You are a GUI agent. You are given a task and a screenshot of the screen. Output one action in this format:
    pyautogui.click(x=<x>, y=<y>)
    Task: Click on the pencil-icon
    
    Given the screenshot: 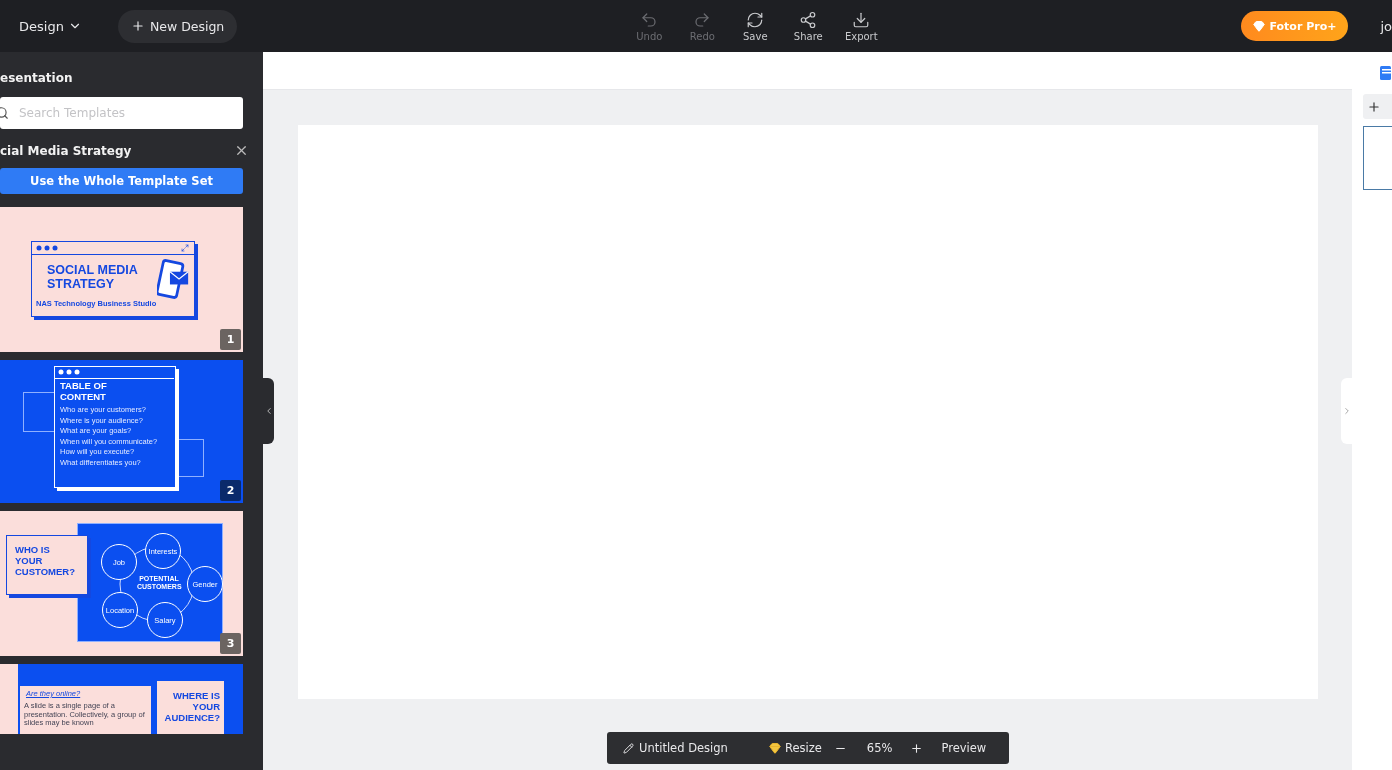 What is the action you would take?
    pyautogui.click(x=628, y=748)
    